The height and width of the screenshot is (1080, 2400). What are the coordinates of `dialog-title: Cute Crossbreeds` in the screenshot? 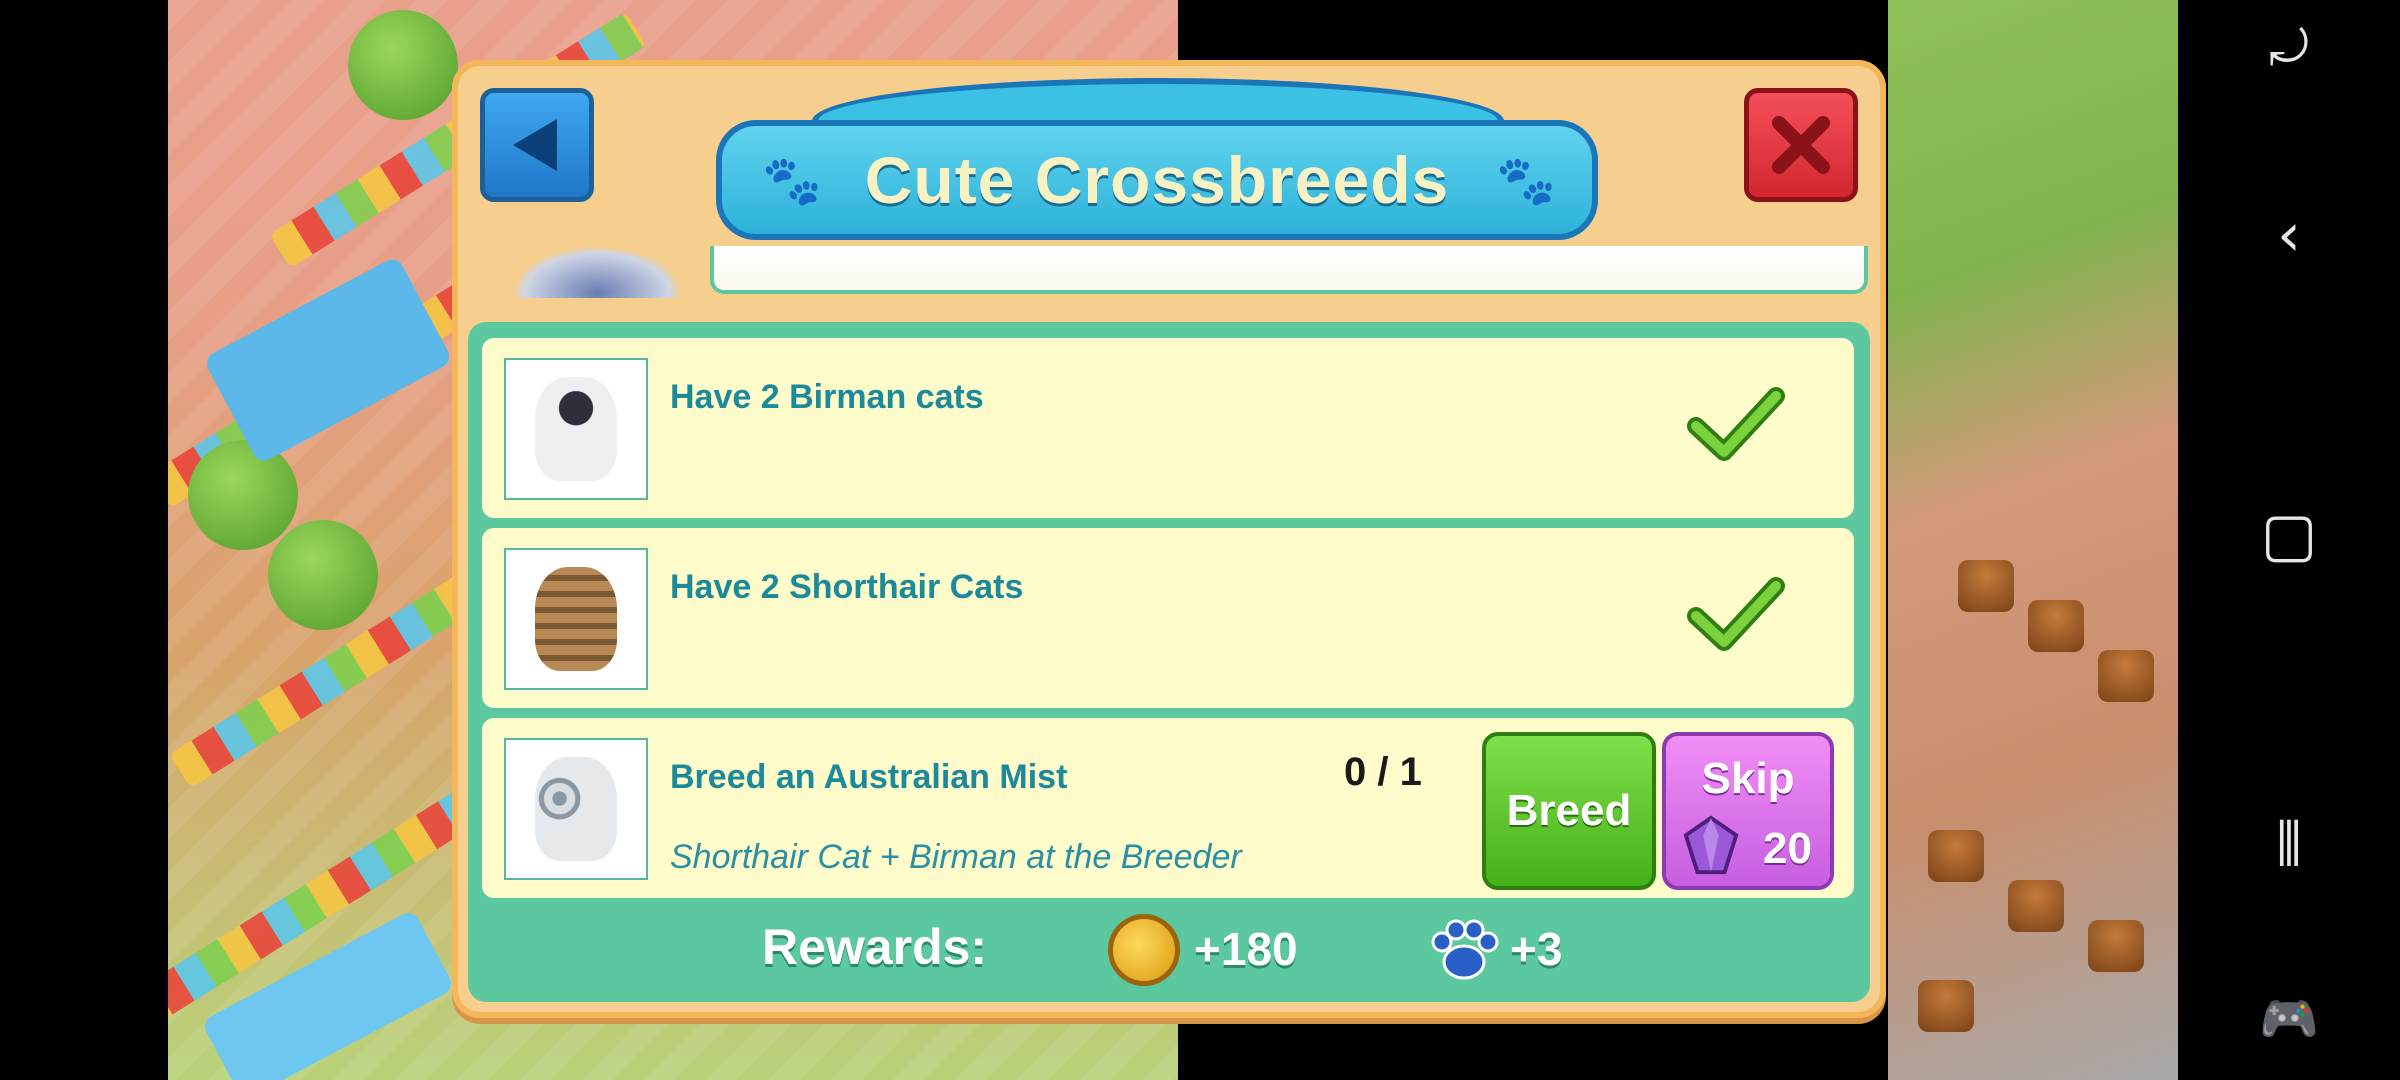 It's located at (1157, 180).